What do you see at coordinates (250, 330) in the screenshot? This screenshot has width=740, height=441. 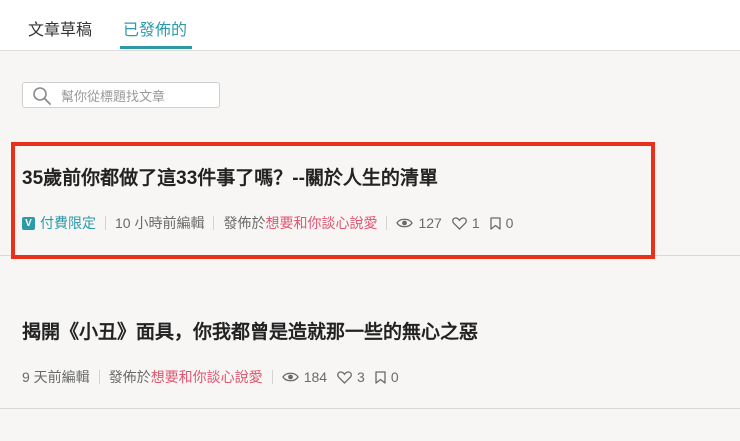 I see `article-title: 揭開《小丑》面具，你我都曾是造就那一些的無心之惡` at bounding box center [250, 330].